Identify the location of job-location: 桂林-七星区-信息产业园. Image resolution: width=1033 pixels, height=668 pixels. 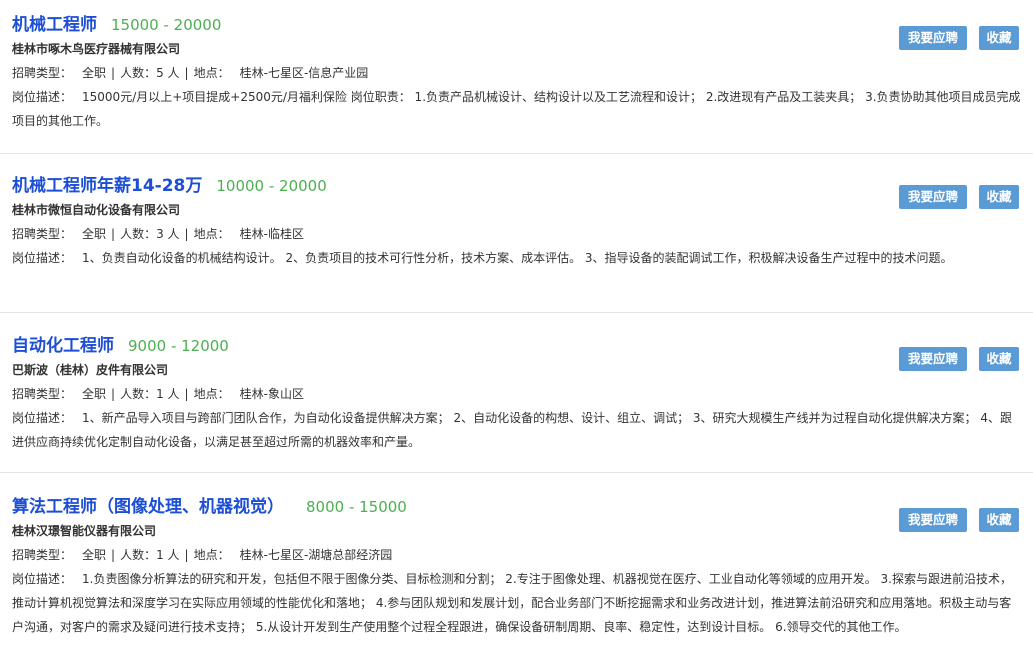
(304, 73).